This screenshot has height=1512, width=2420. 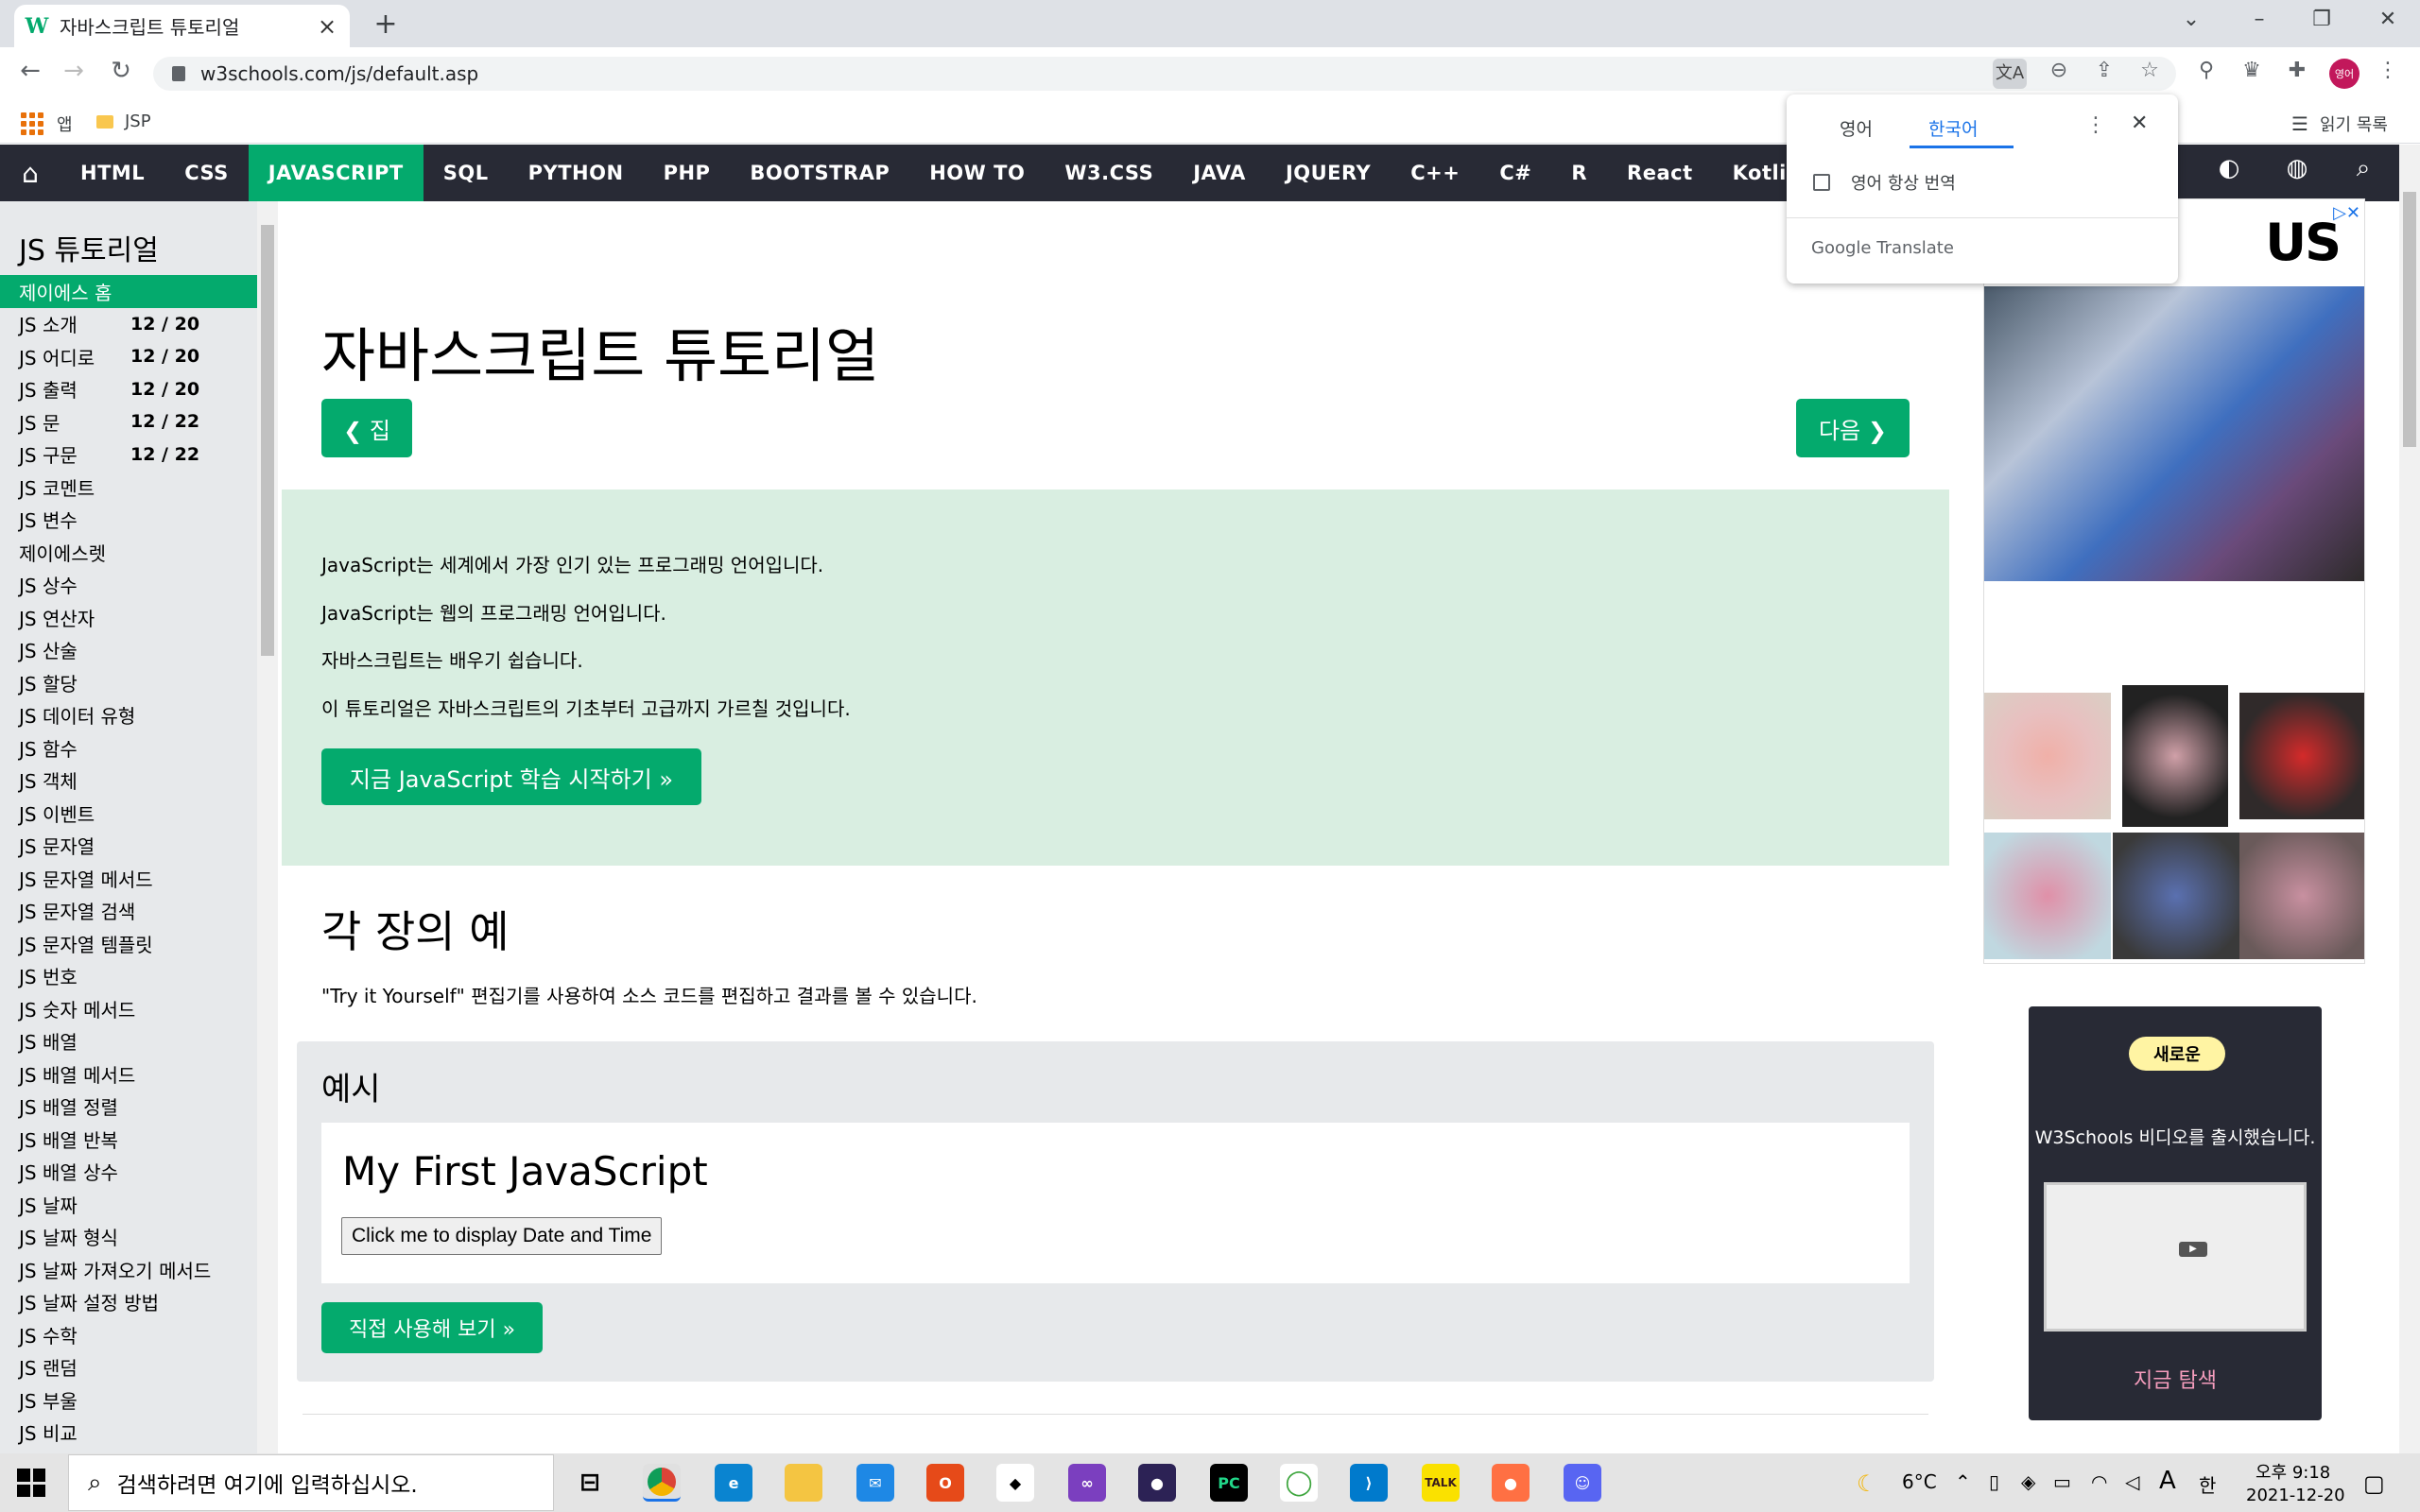 What do you see at coordinates (2297, 70) in the screenshot?
I see `puzzle-extensions-icon: ✚` at bounding box center [2297, 70].